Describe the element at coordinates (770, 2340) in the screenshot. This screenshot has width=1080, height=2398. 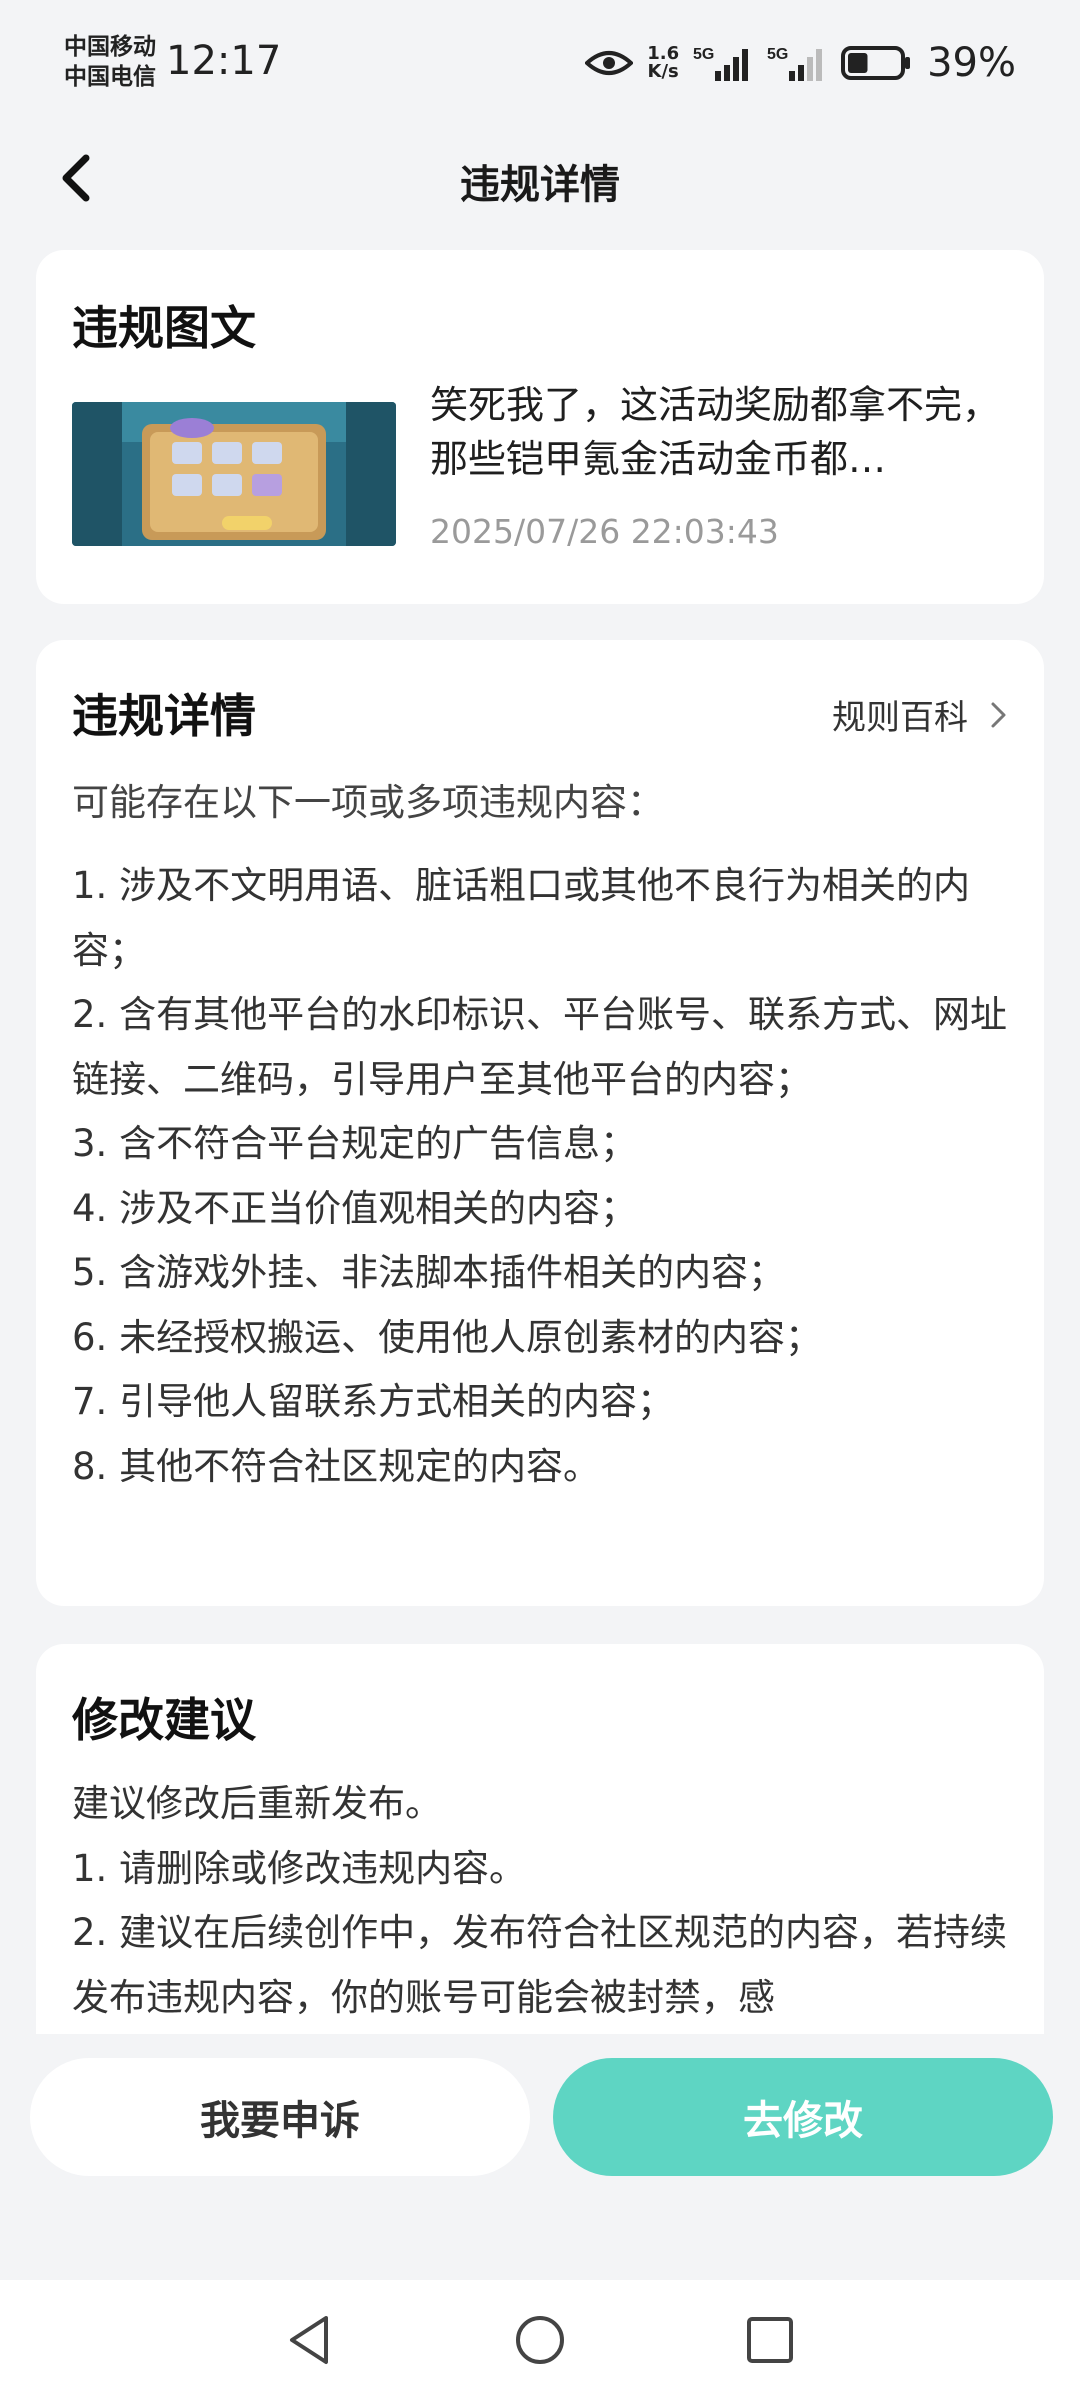
I see `nav-recent-icon` at that location.